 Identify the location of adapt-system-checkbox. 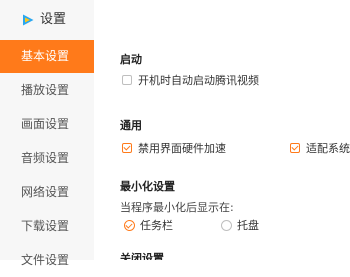
(295, 148).